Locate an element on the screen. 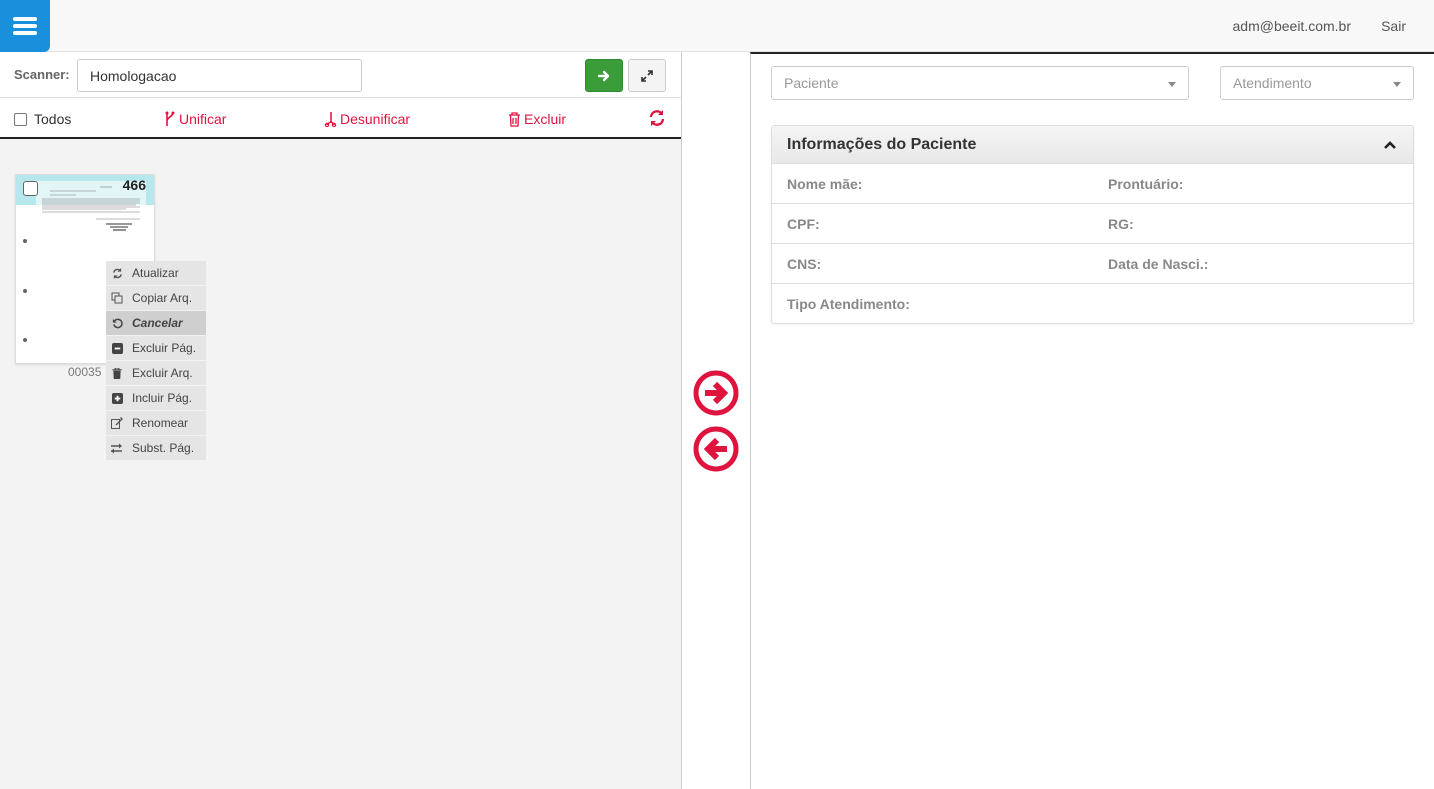 The width and height of the screenshot is (1434, 789). excluir-label: Excluir is located at coordinates (545, 119).